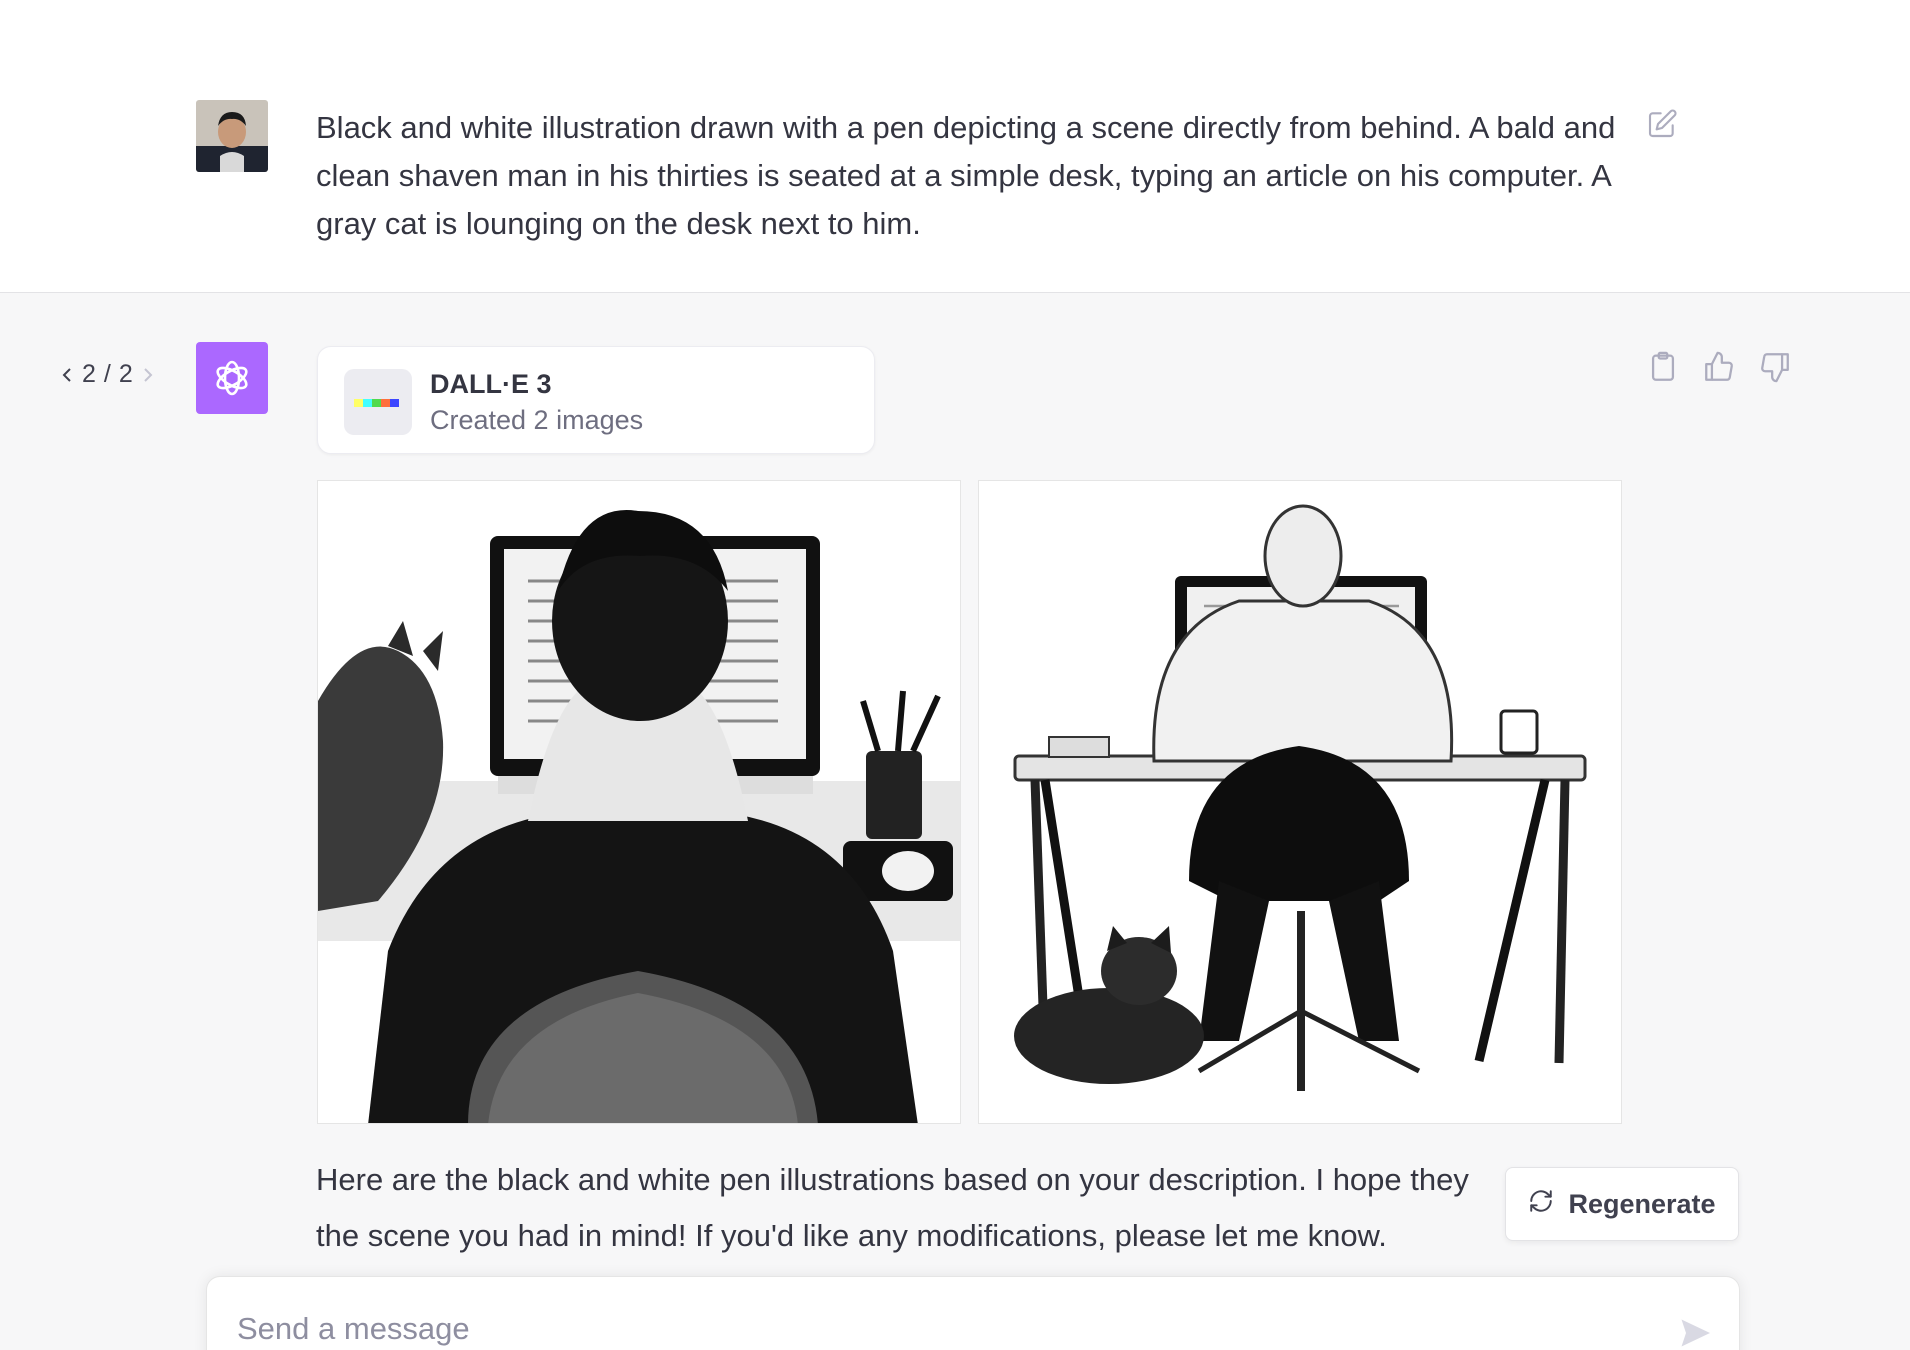  What do you see at coordinates (378, 402) in the screenshot?
I see `dalle-thumbnail` at bounding box center [378, 402].